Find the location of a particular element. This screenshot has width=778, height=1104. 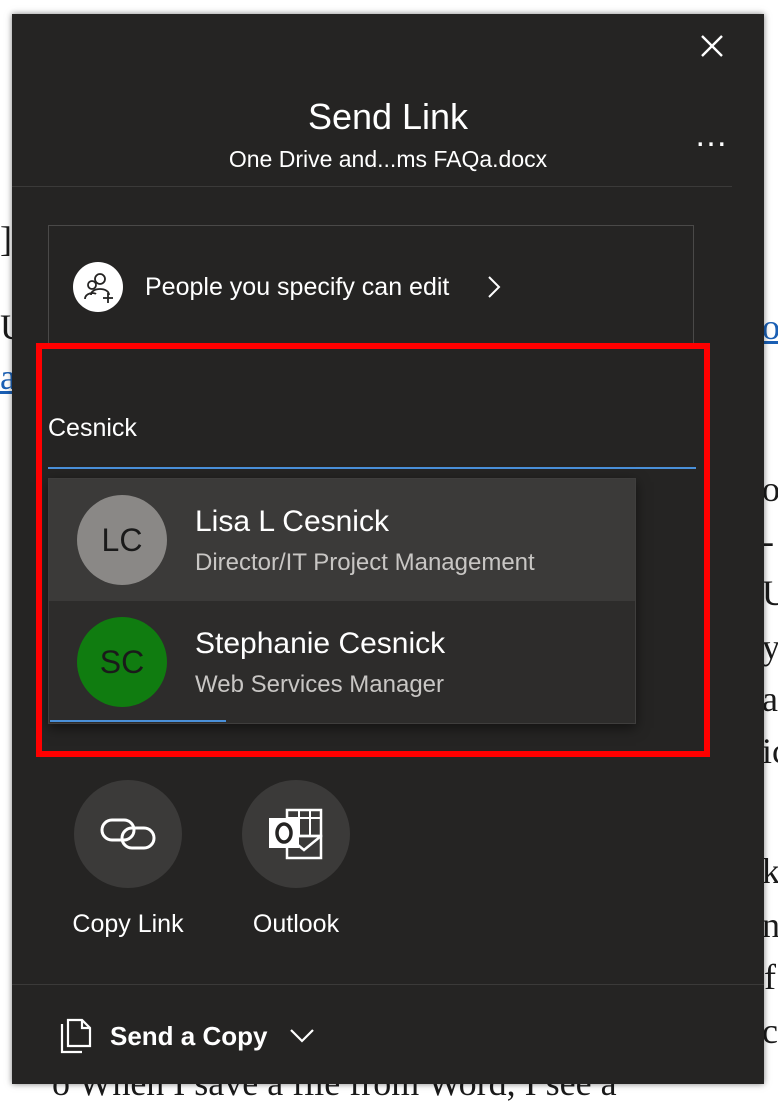

background-text: k is located at coordinates (770, 871).